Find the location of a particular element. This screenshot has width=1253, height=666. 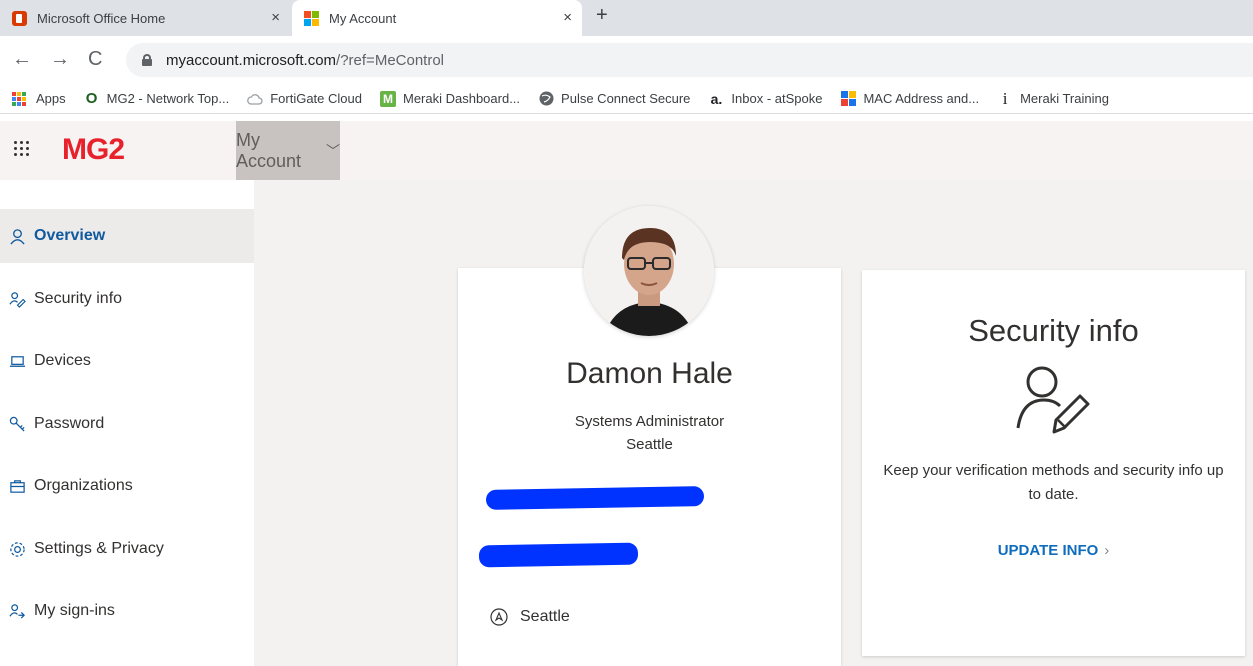

cloud-icon is located at coordinates (255, 99).